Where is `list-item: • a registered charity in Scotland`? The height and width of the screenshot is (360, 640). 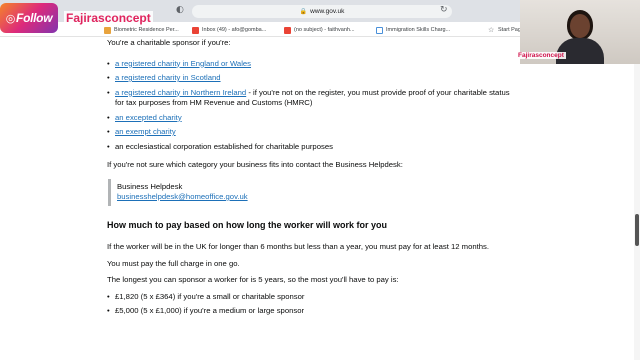
list-item: • a registered charity in Scotland is located at coordinates (164, 77).